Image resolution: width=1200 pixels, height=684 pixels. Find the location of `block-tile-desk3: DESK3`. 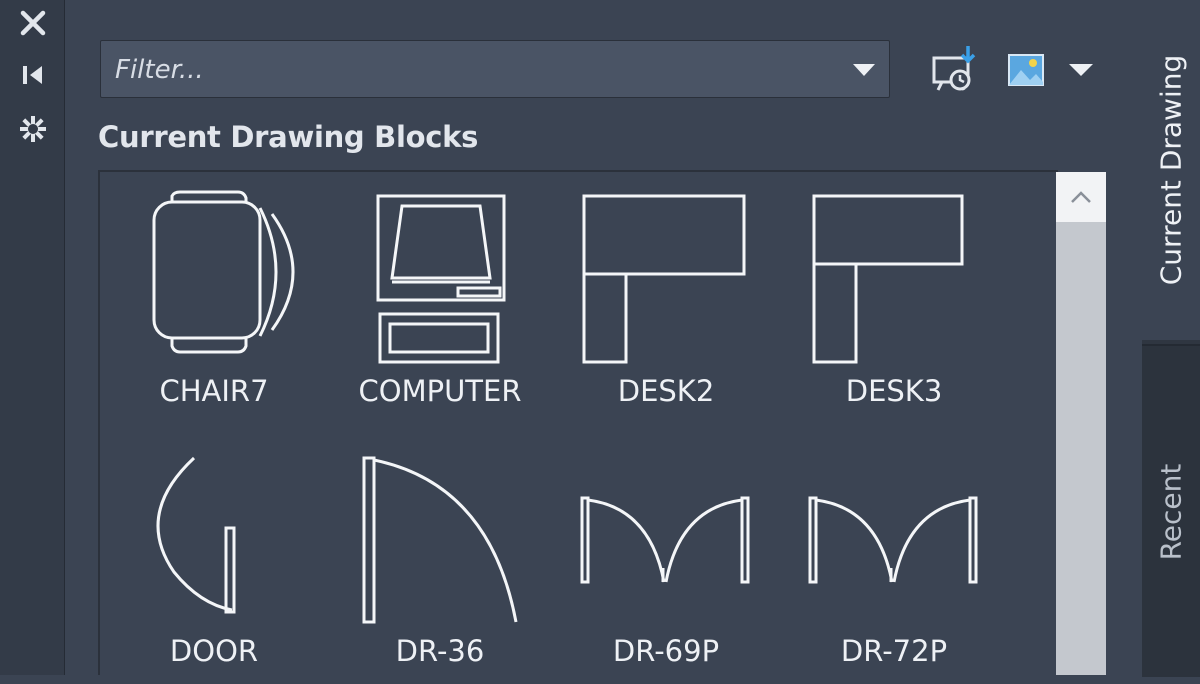

block-tile-desk3: DESK3 is located at coordinates (894, 304).